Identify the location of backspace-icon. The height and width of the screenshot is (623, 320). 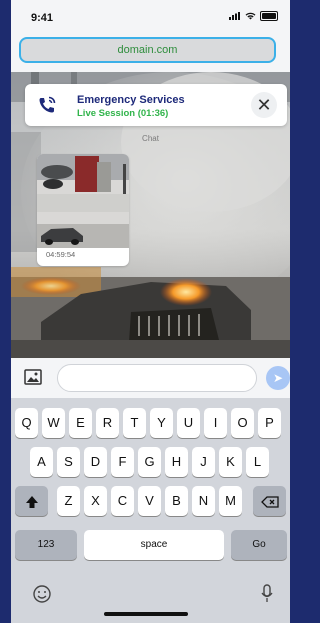
(269, 501).